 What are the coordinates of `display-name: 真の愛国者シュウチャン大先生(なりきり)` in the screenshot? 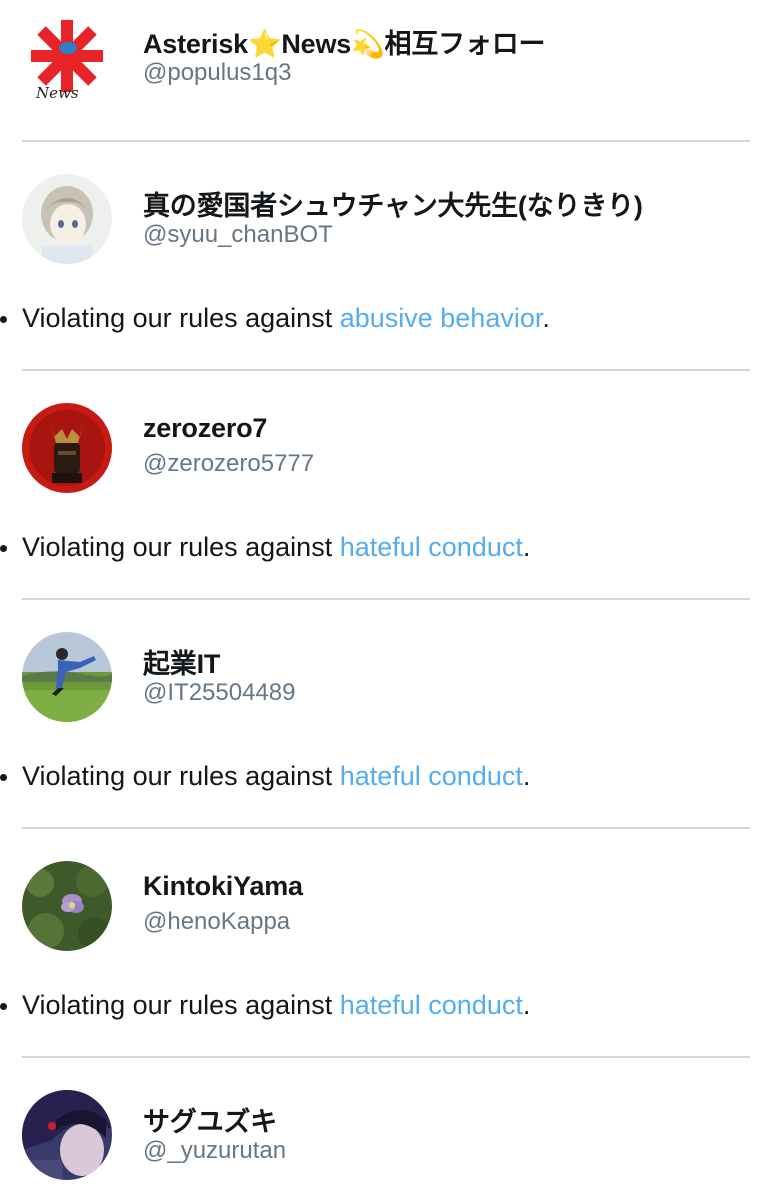 It's located at (393, 203).